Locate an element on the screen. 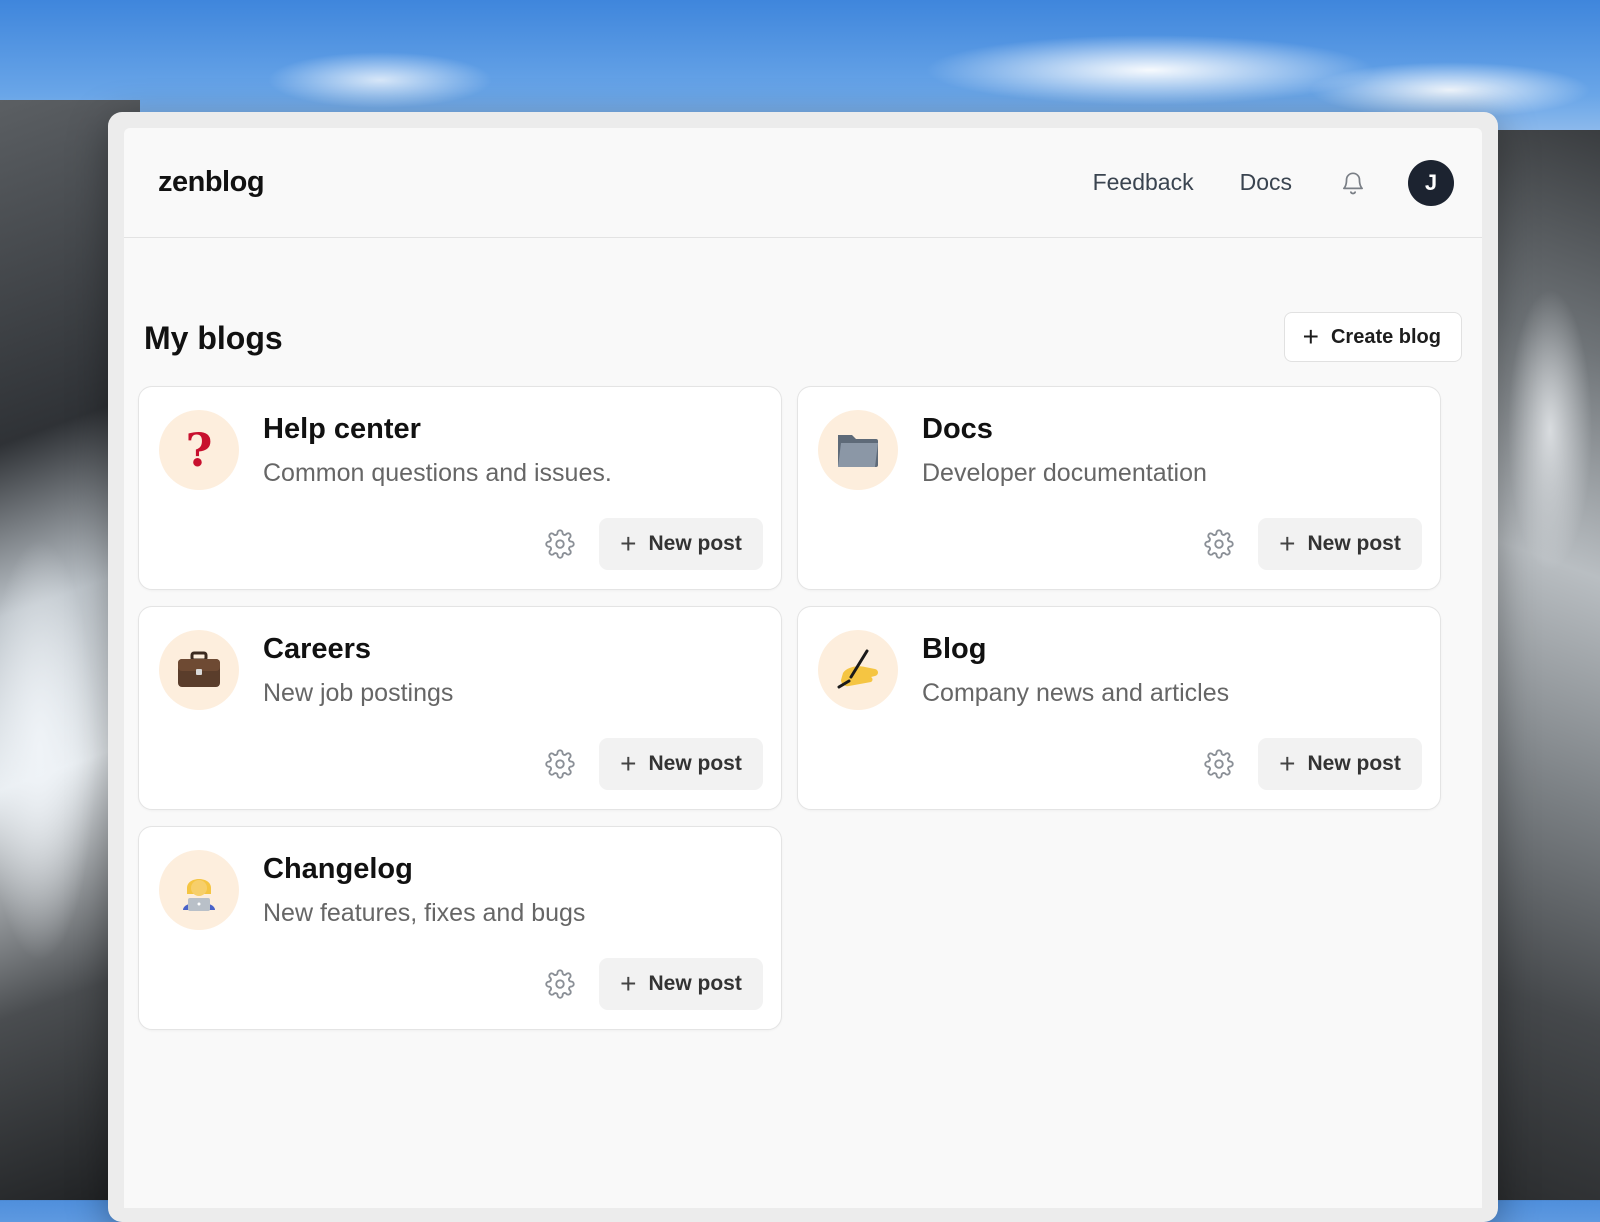 The image size is (1600, 1222). app-logo: zenblog is located at coordinates (211, 182).